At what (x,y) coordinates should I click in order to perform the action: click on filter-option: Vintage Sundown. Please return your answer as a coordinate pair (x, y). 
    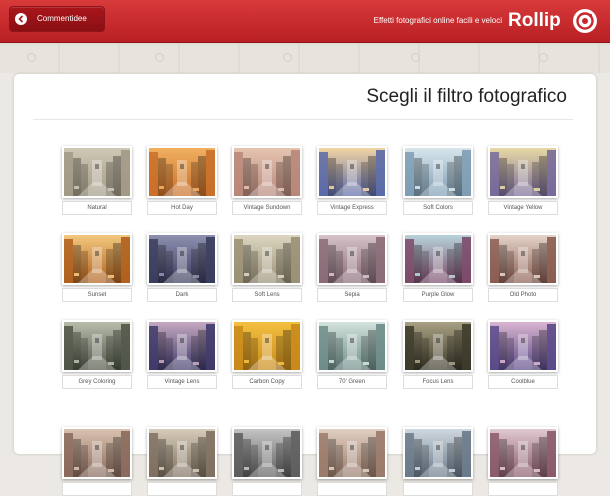
    Looking at the image, I should click on (267, 180).